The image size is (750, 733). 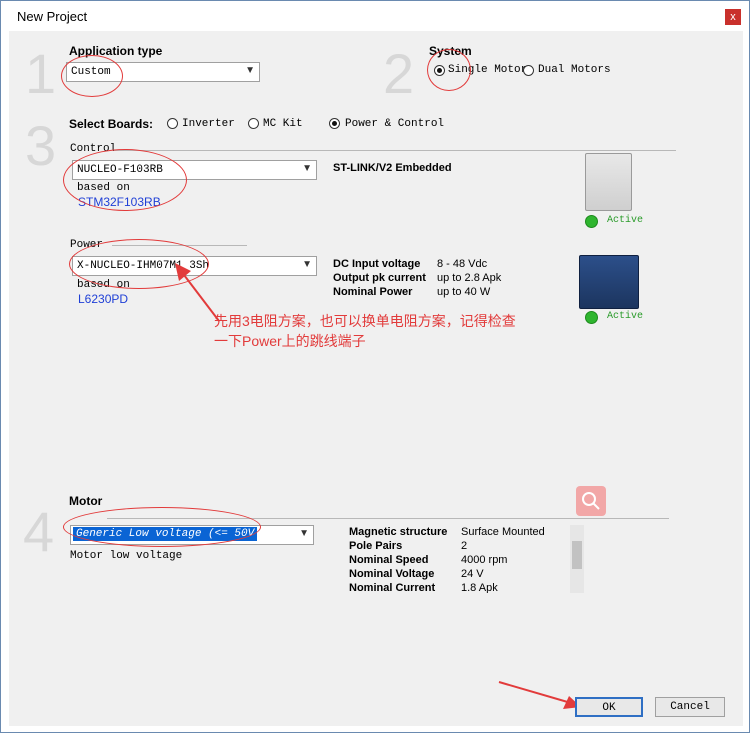 I want to click on annotation-text-line1: 先用3电阻方案，也可以换单电阻方案，记得检查, so click(x=365, y=321).